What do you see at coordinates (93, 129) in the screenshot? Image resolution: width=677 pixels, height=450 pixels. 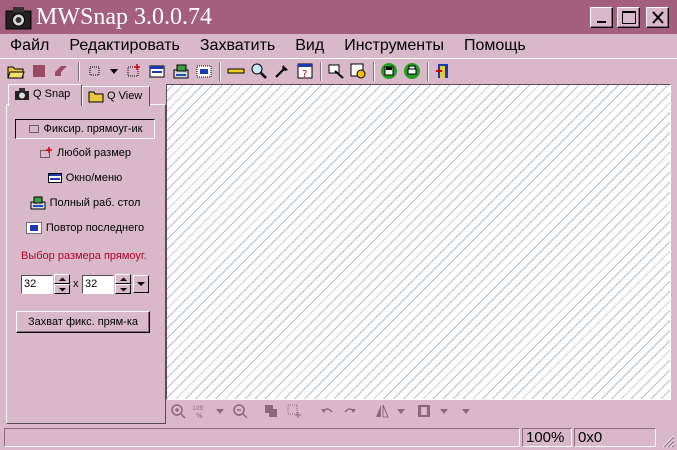 I see `capture-fixed-rect-label: Фиксир. прямоуг-ик` at bounding box center [93, 129].